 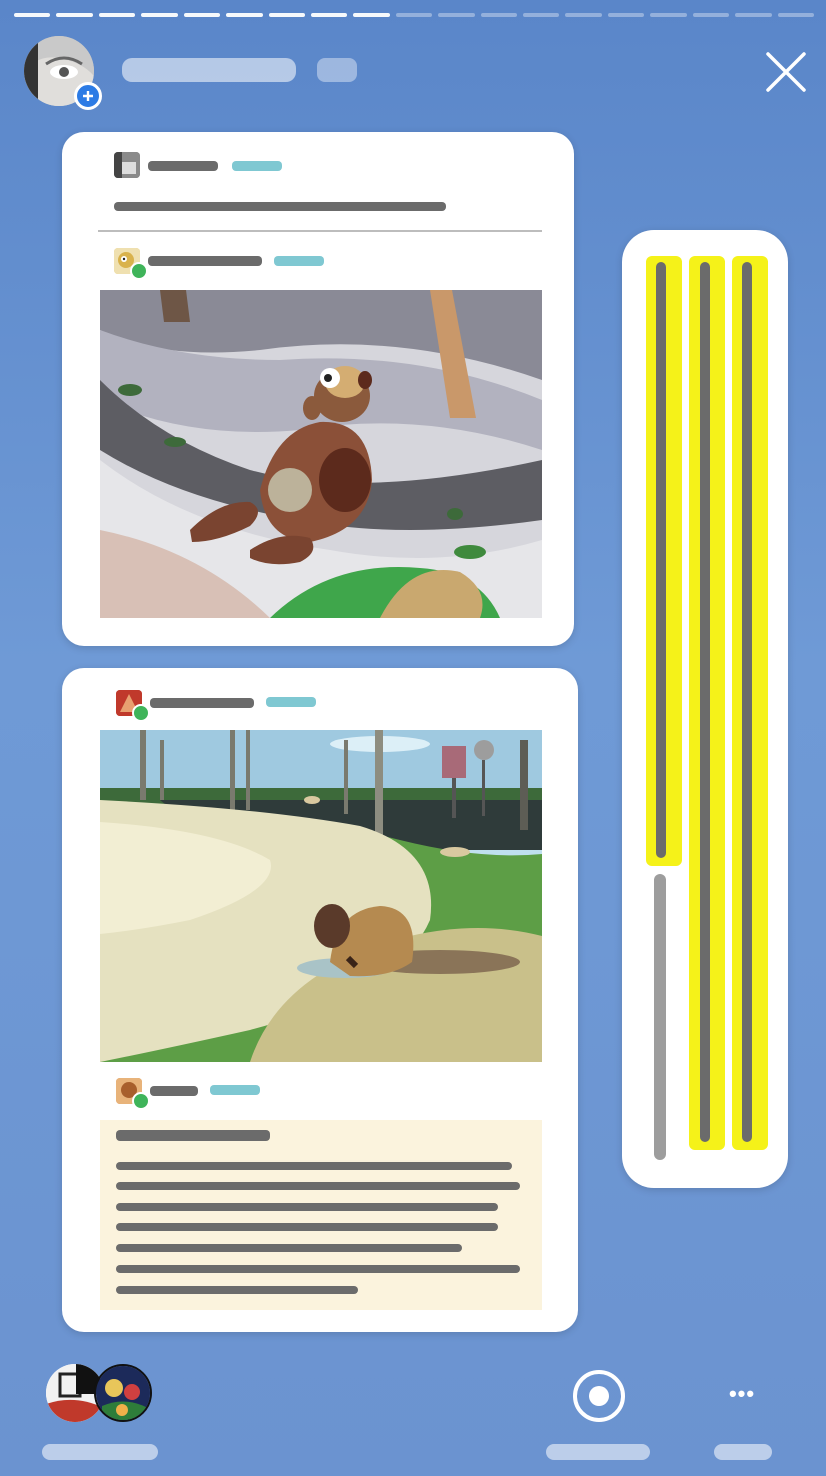 I want to click on more-label-placeholder, so click(x=743, y=1452).